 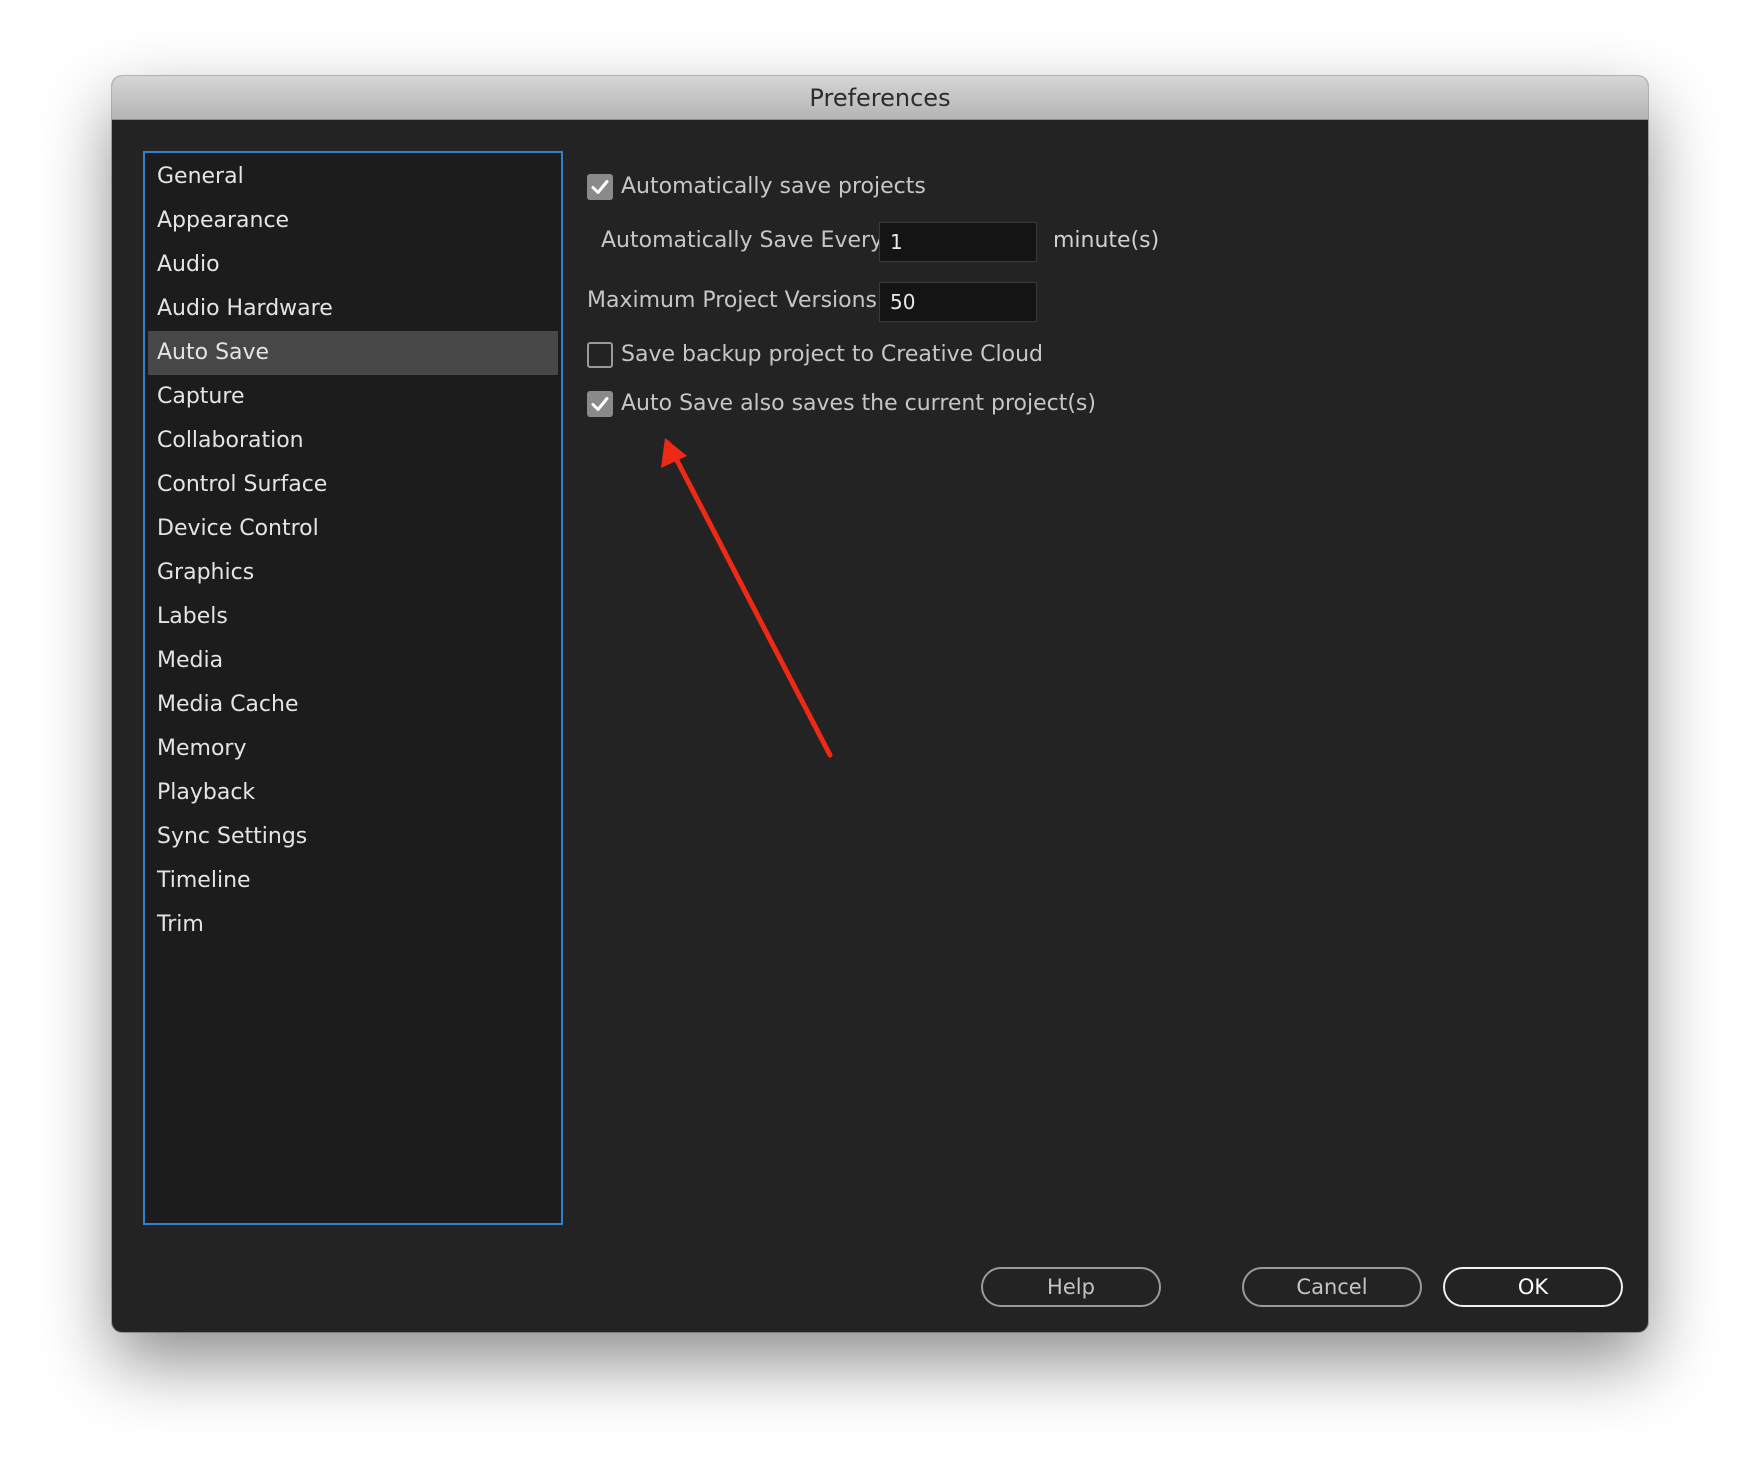 I want to click on auto-save-projects-label: Automatically save projects, so click(x=773, y=186).